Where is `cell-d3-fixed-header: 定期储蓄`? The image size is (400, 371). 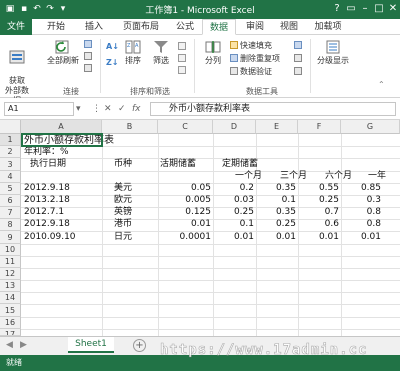
cell-d3-fixed-header: 定期储蓄 is located at coordinates (240, 164).